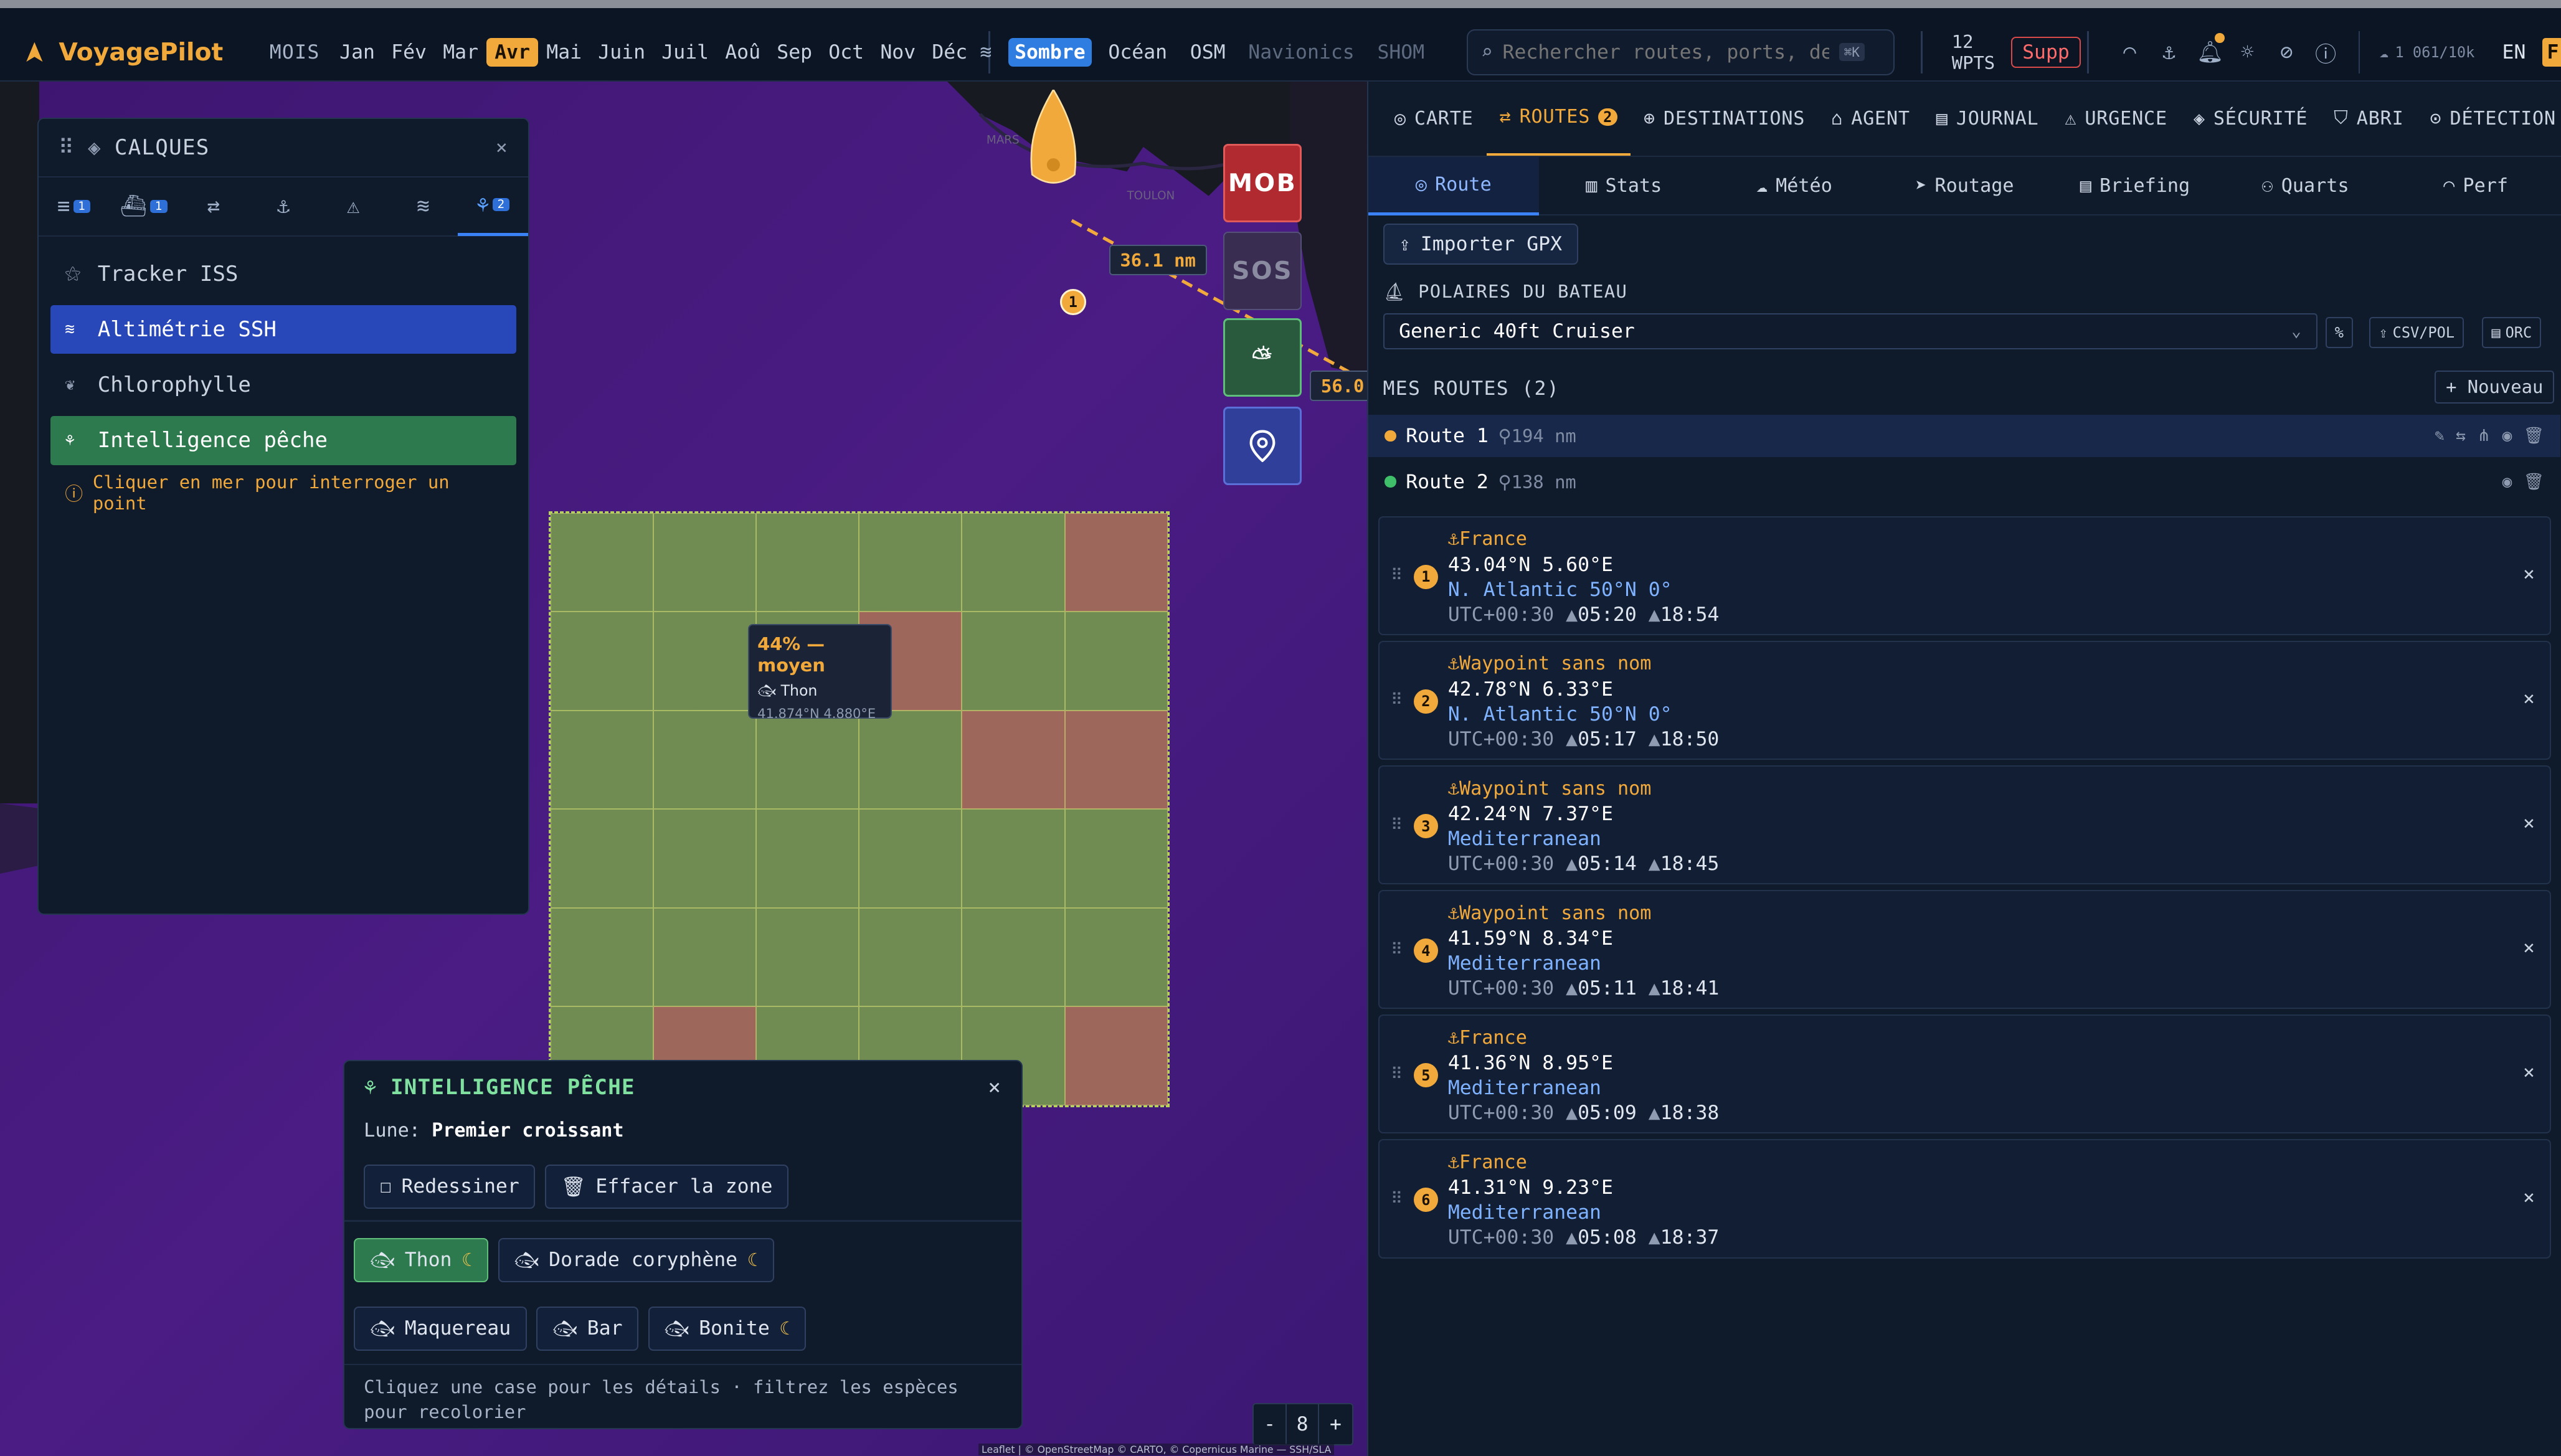  What do you see at coordinates (743, 52) in the screenshot?
I see `month-7: Aoû` at bounding box center [743, 52].